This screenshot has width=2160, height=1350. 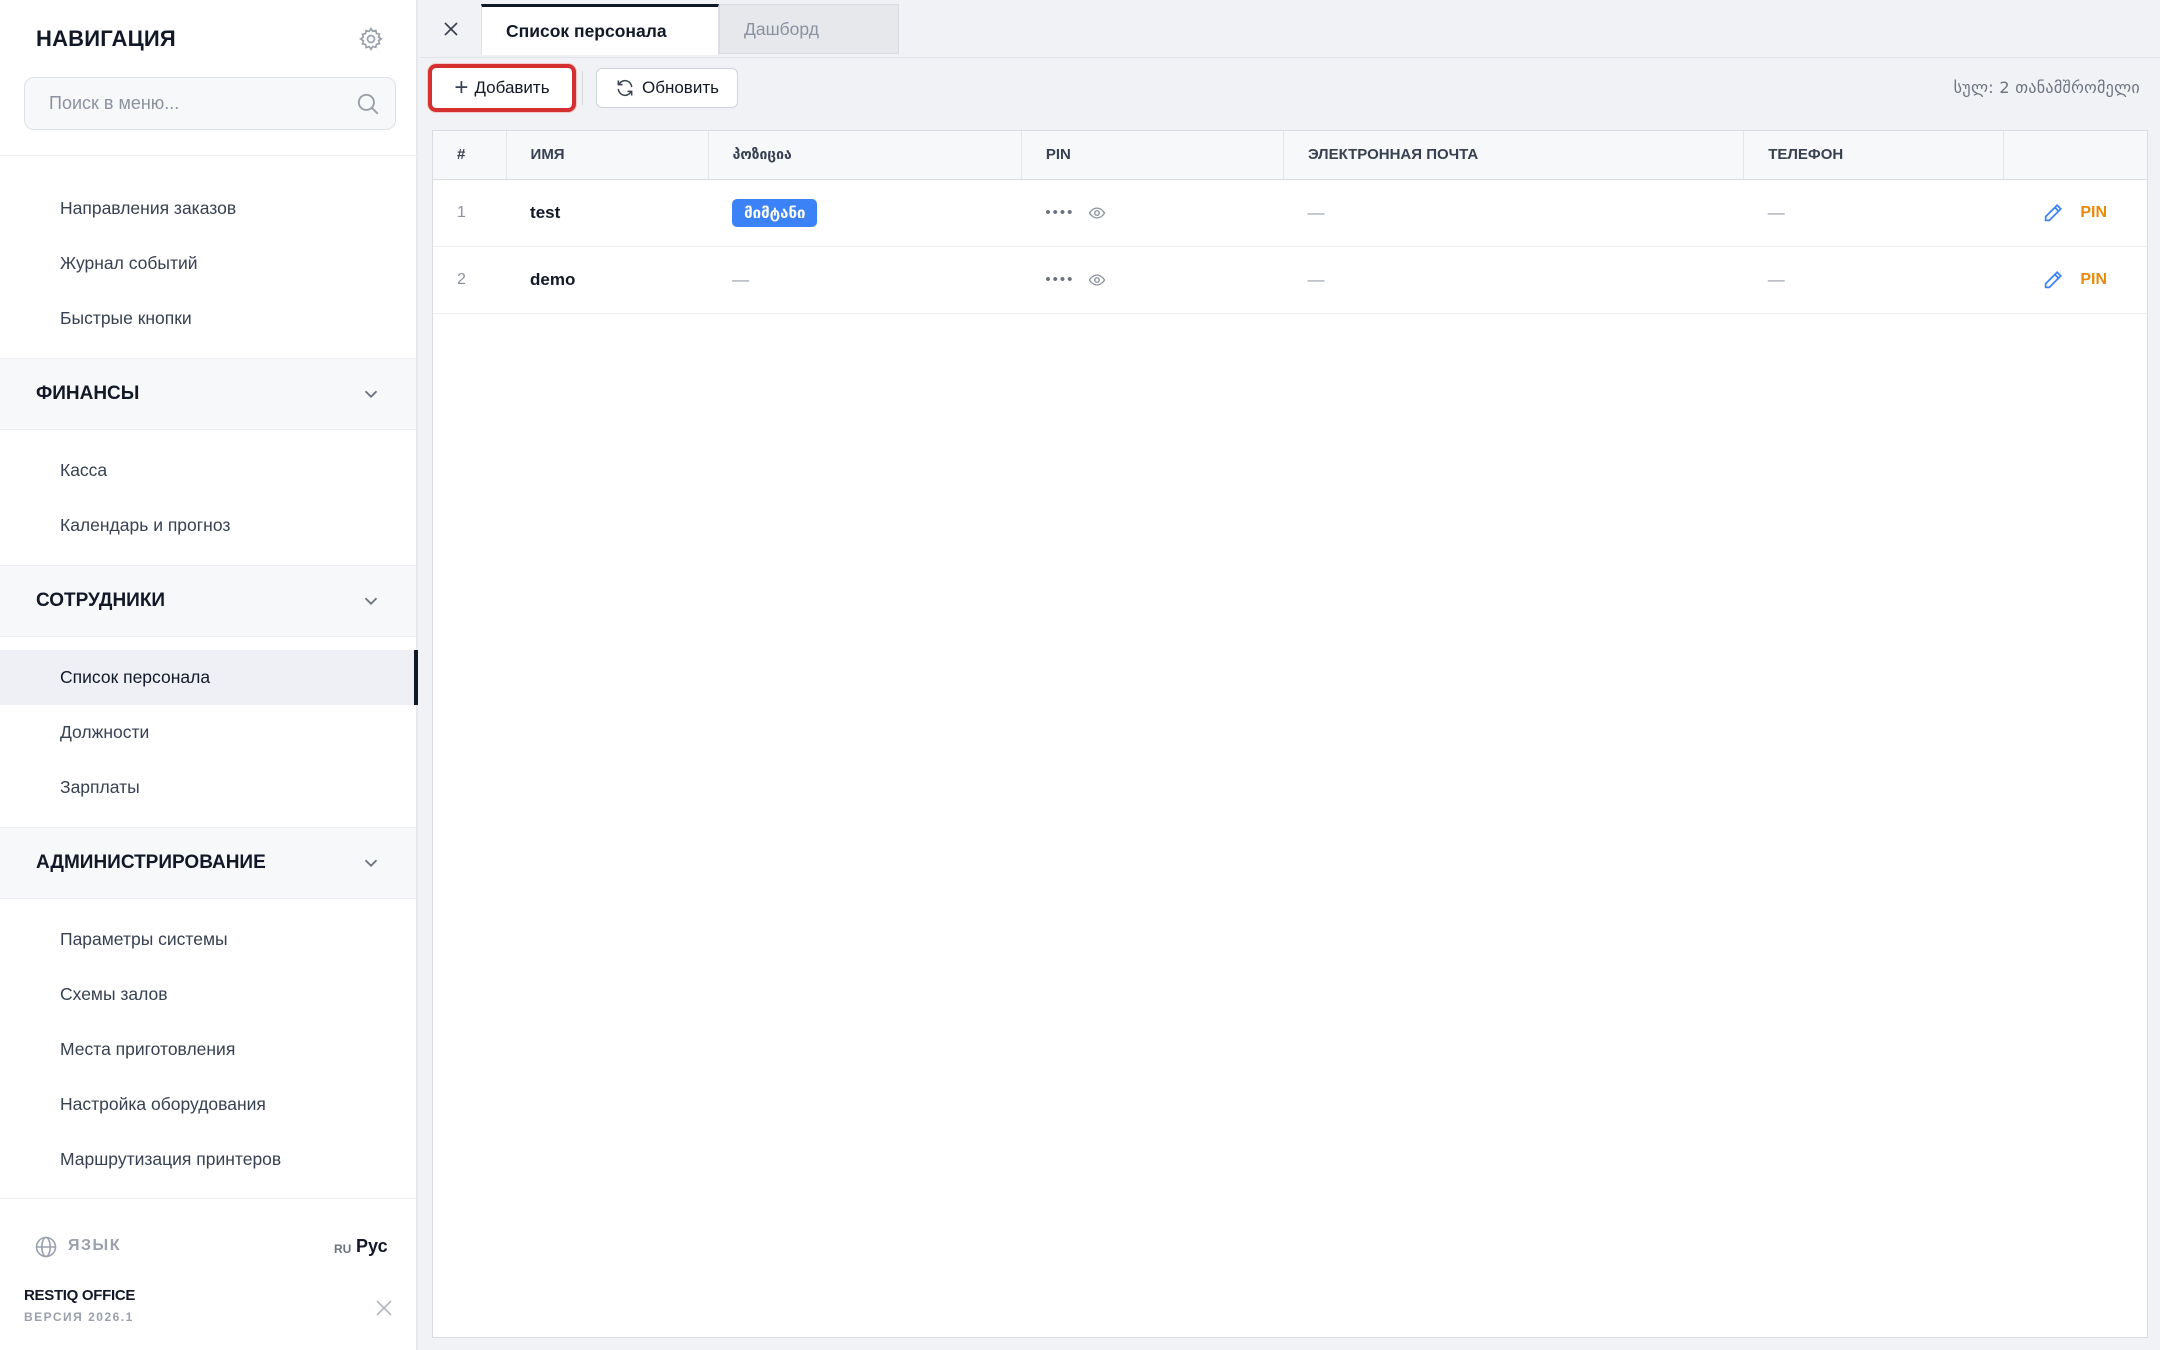 I want to click on row-number: 2, so click(x=470, y=280).